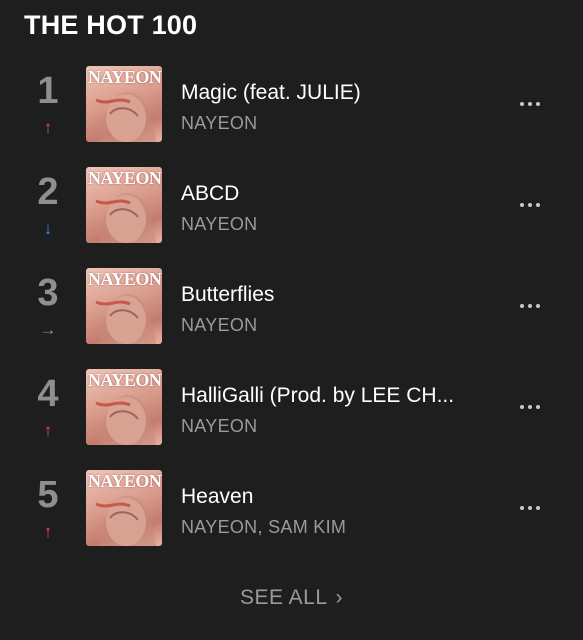 The width and height of the screenshot is (583, 640). What do you see at coordinates (48, 91) in the screenshot?
I see `rank-number: 1` at bounding box center [48, 91].